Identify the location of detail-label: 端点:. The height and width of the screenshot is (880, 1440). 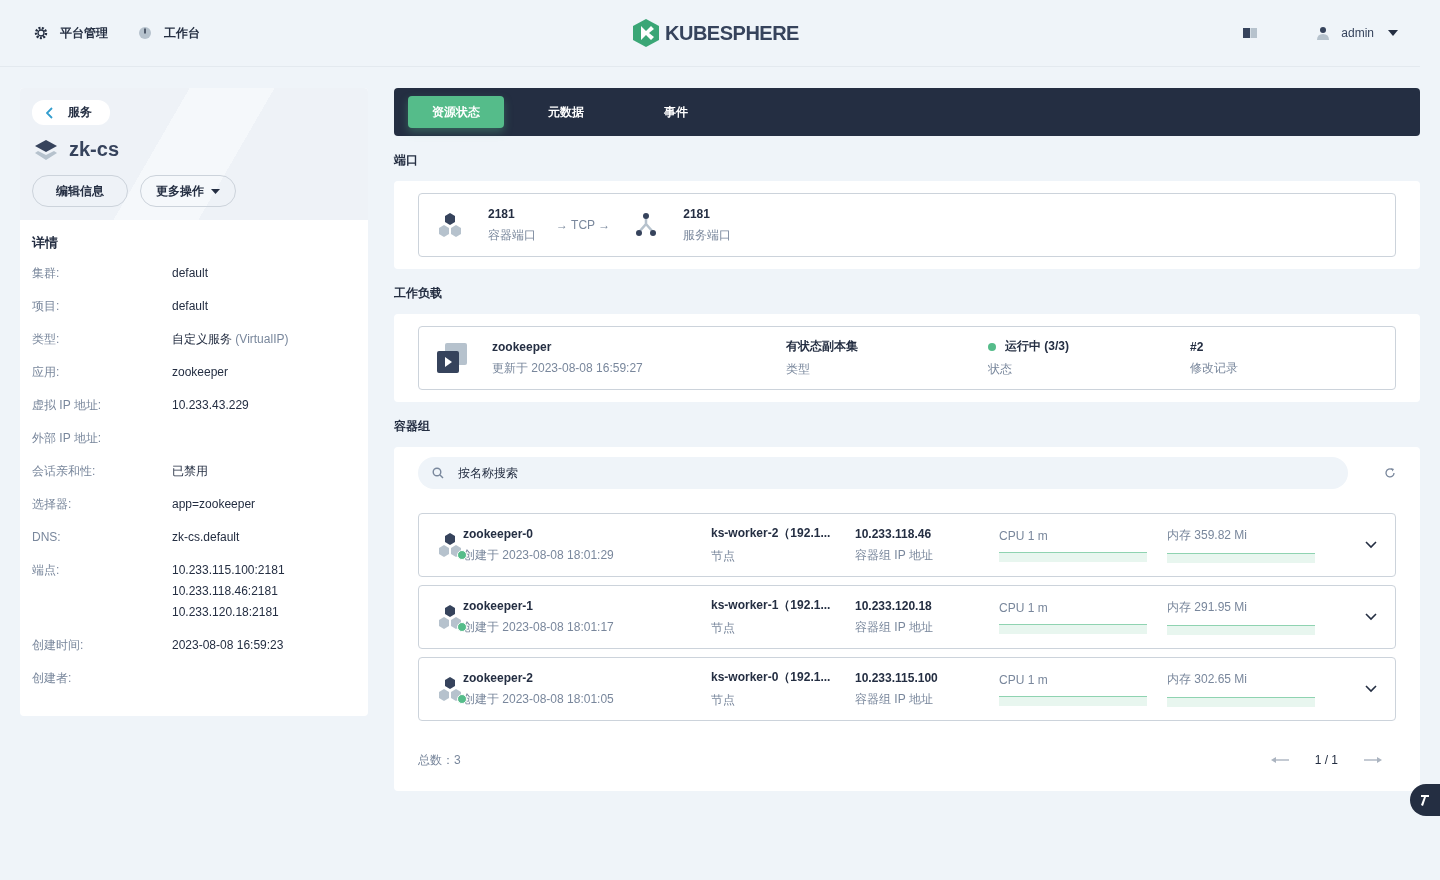
(46, 571).